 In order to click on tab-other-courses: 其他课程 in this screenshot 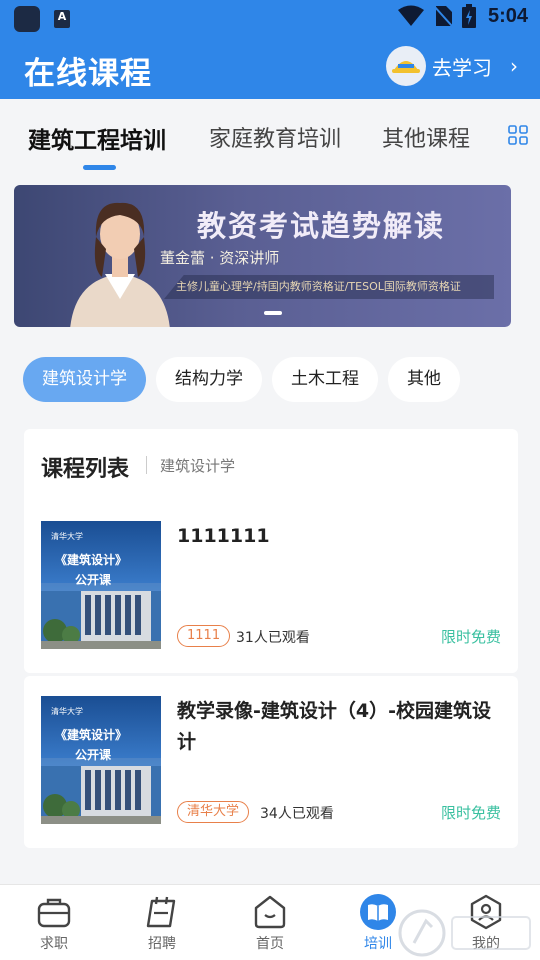, I will do `click(426, 137)`.